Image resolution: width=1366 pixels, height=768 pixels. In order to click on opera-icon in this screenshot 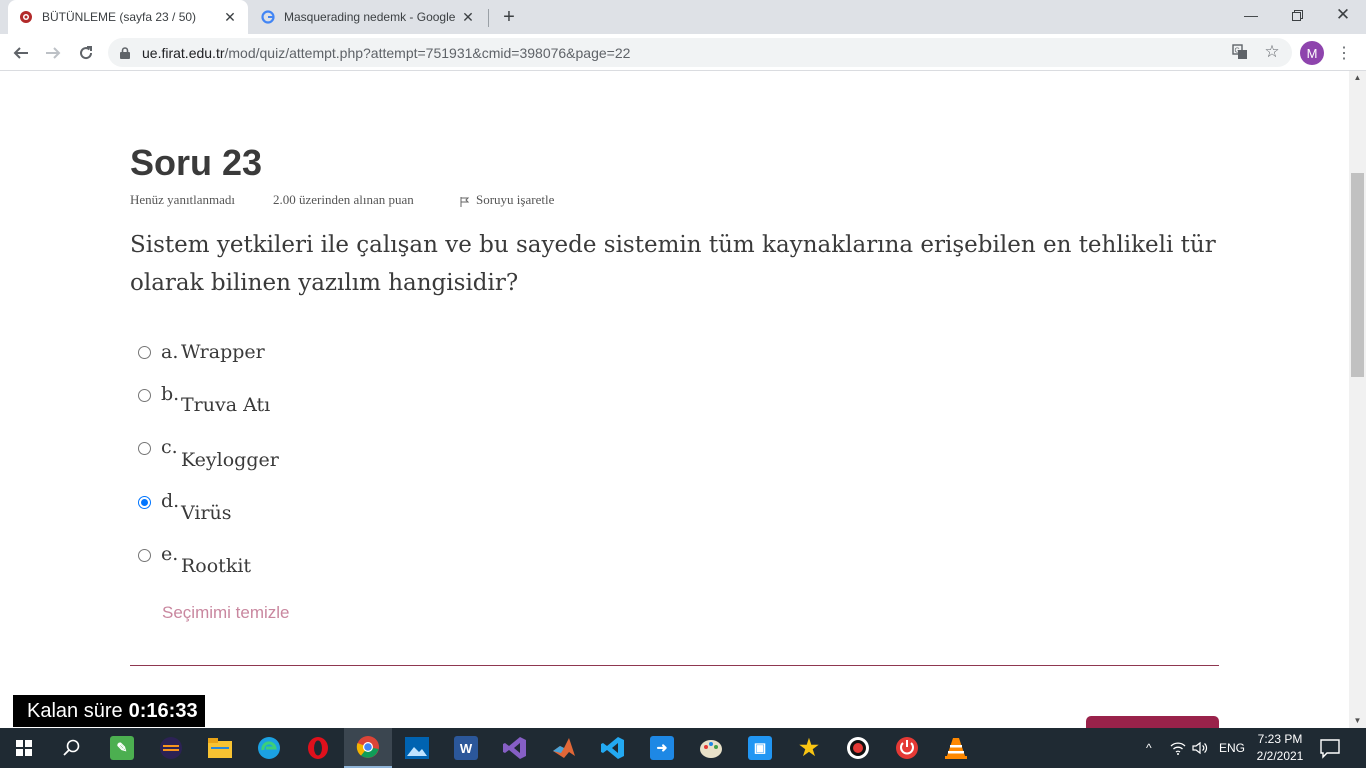, I will do `click(318, 748)`.